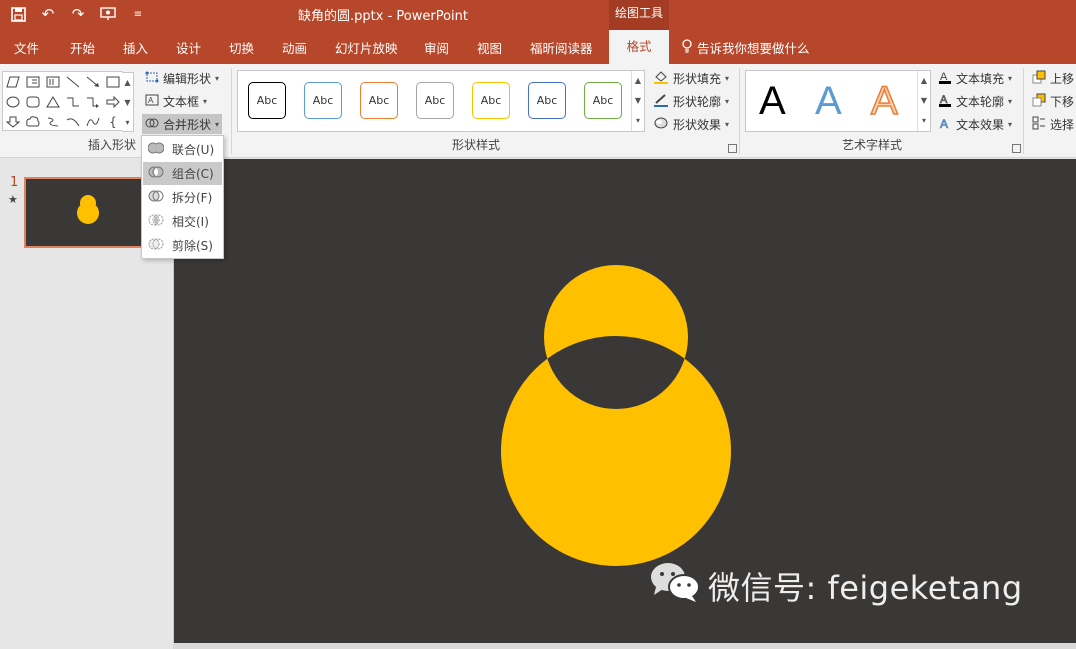  Describe the element at coordinates (975, 124) in the screenshot. I see `text-effects-button: A 文本效果 ▾` at that location.